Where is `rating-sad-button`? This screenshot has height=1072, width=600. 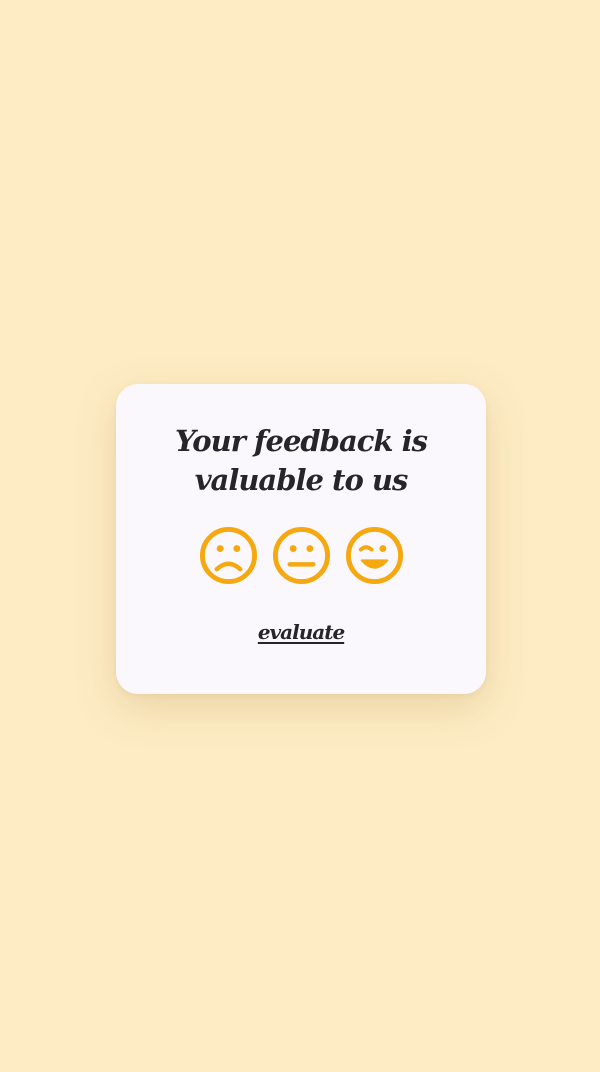 rating-sad-button is located at coordinates (228, 555).